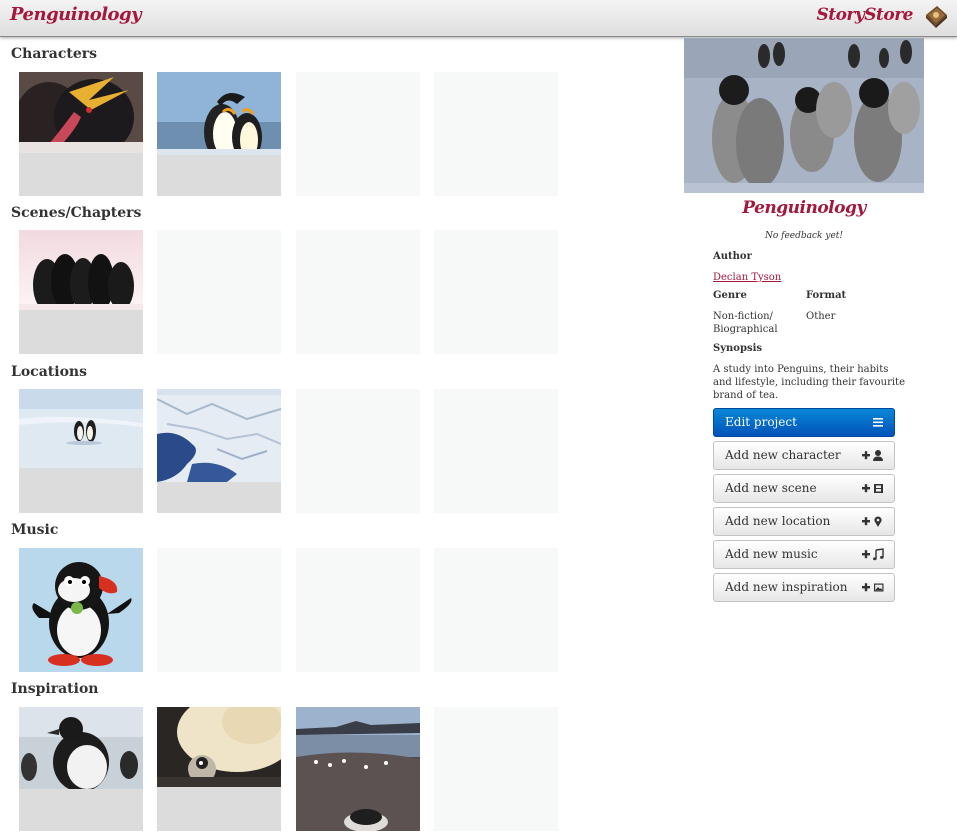 The image size is (957, 839). What do you see at coordinates (747, 277) in the screenshot?
I see `author-link: Declan Tyson` at bounding box center [747, 277].